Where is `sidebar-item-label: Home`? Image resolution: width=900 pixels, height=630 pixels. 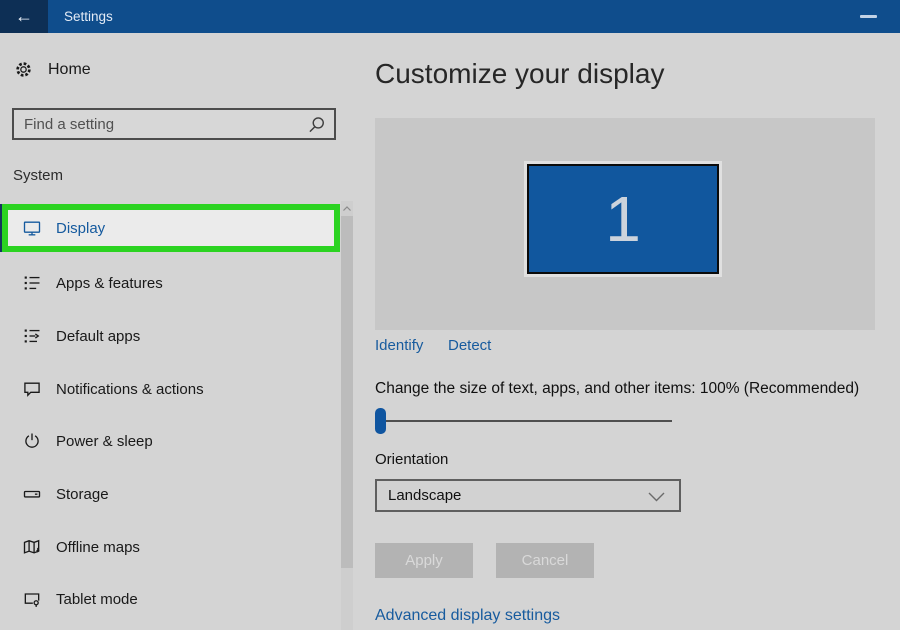 sidebar-item-label: Home is located at coordinates (69, 69).